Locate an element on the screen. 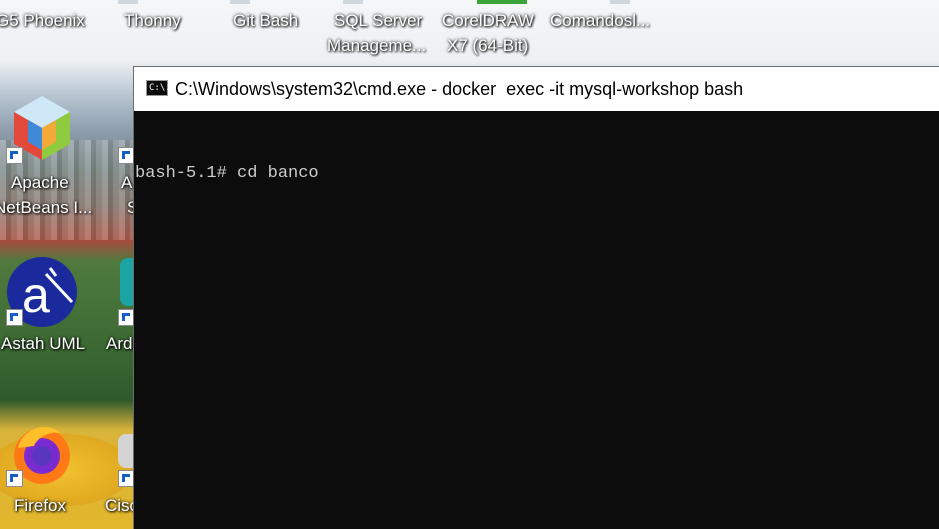 This screenshot has width=939, height=529. comandos-icon is located at coordinates (620, 2).